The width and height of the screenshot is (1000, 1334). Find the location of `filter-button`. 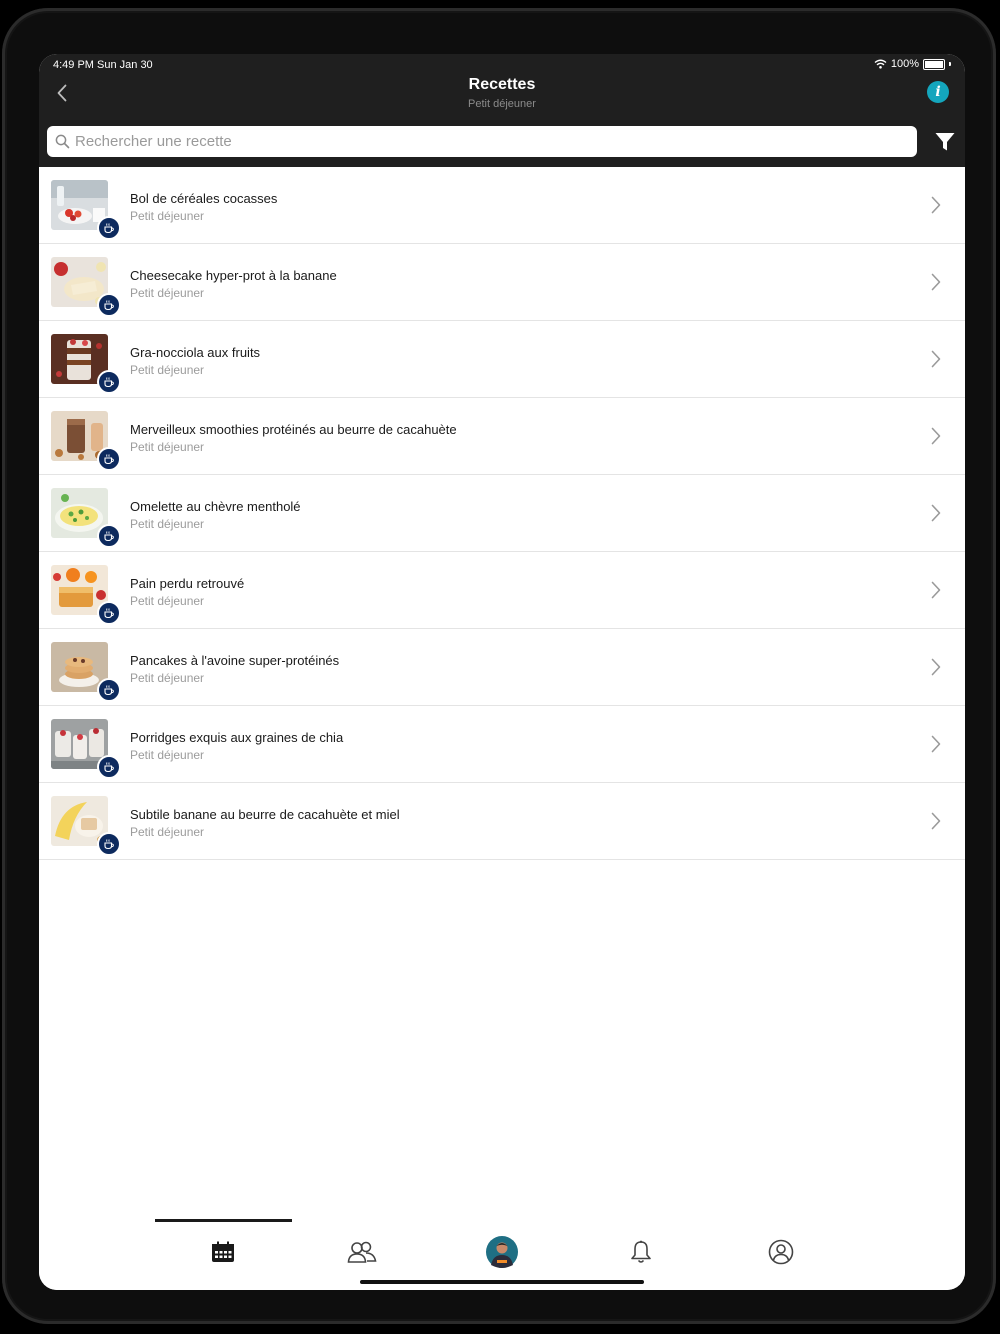

filter-button is located at coordinates (945, 142).